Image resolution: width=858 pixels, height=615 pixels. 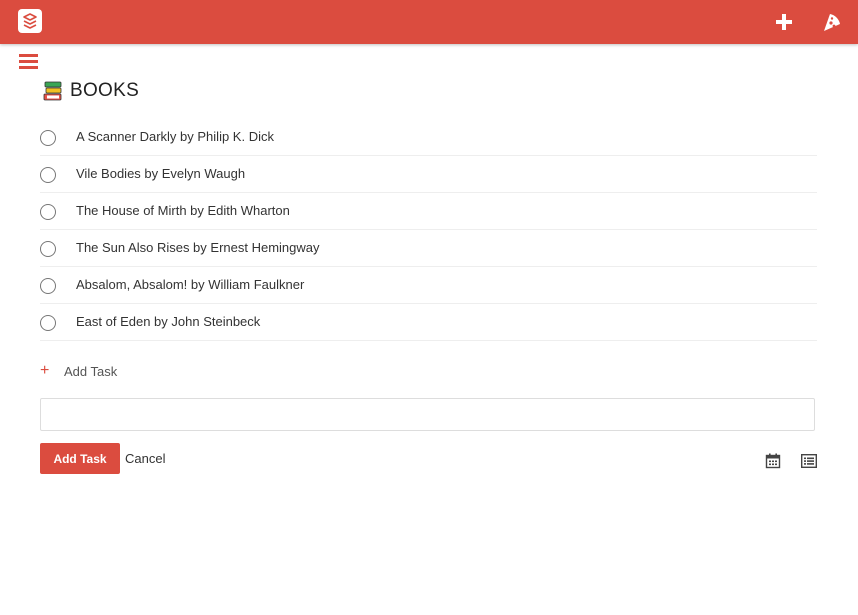 I want to click on task-item: The House of Mirth by Edith Wharton, so click(x=428, y=211).